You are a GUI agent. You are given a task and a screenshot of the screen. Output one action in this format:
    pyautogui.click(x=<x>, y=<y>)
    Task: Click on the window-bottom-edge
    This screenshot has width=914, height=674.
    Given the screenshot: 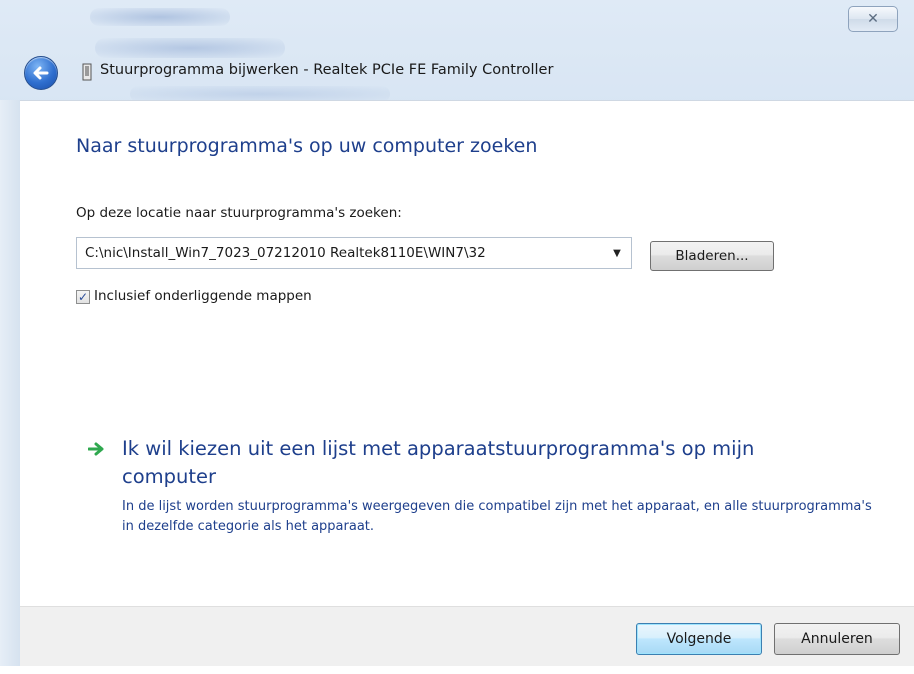 What is the action you would take?
    pyautogui.click(x=457, y=670)
    